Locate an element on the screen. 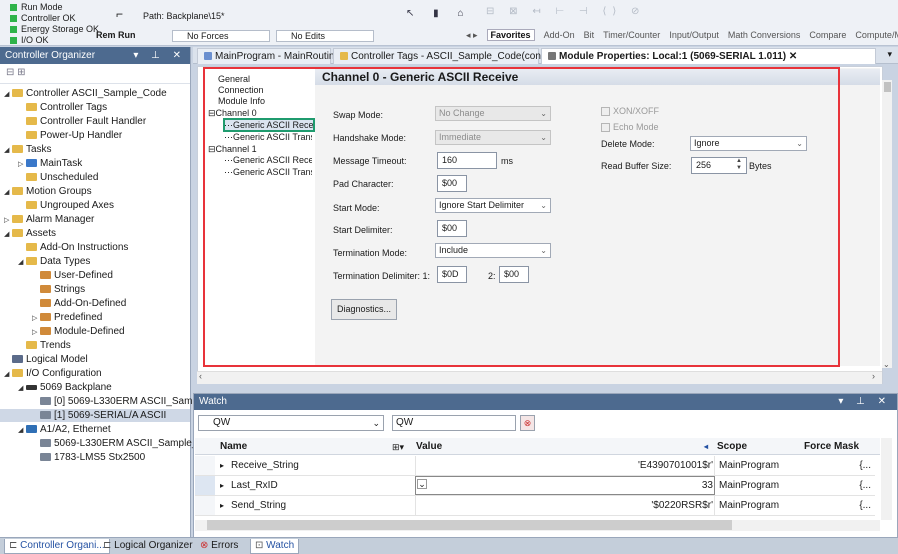 The width and height of the screenshot is (898, 554). config-horizontal-scrollbar is located at coordinates (539, 377).